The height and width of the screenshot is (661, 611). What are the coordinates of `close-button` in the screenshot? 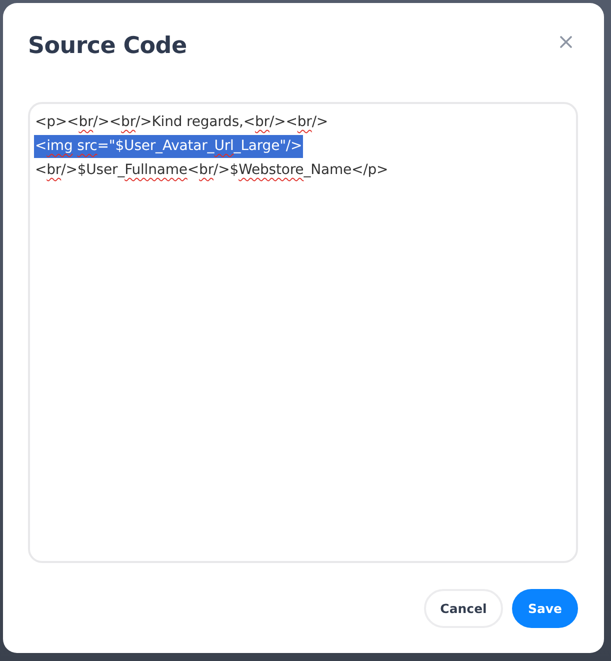 It's located at (566, 42).